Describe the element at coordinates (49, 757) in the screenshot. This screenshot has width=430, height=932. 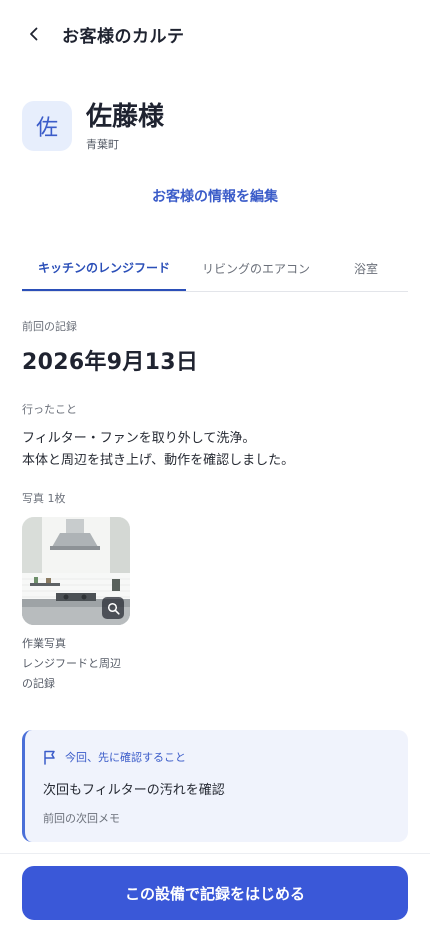
I see `flag-icon` at that location.